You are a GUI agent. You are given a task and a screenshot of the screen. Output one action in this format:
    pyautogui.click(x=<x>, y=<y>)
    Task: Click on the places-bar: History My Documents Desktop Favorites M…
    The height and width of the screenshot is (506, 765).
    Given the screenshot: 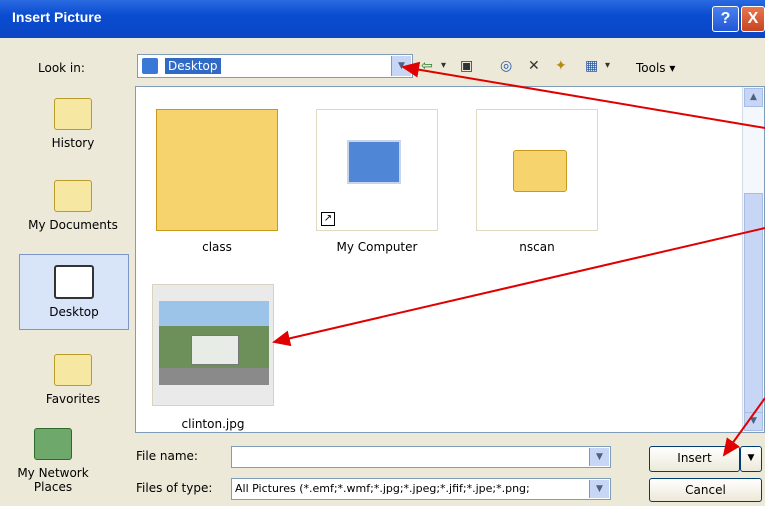 What is the action you would take?
    pyautogui.click(x=64, y=293)
    